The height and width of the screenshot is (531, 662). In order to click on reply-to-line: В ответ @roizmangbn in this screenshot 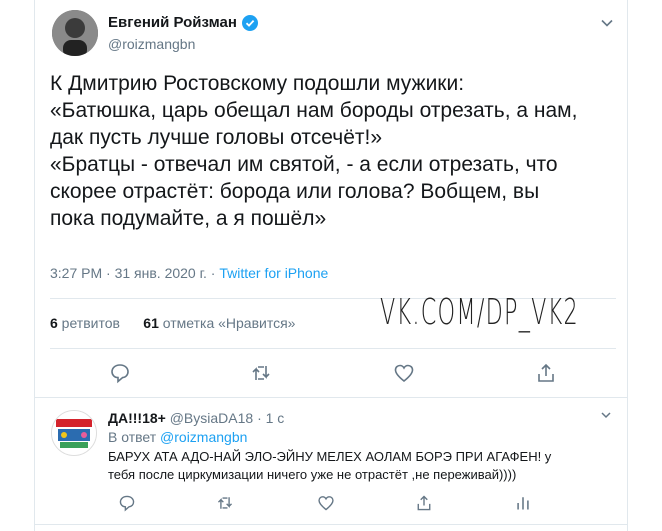, I will do `click(178, 437)`.